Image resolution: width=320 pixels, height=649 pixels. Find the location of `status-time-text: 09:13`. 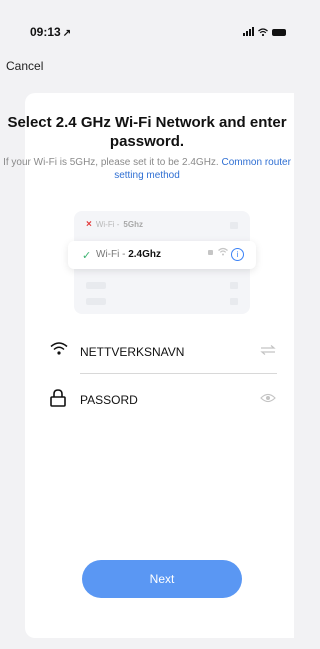

status-time-text: 09:13 is located at coordinates (45, 32).